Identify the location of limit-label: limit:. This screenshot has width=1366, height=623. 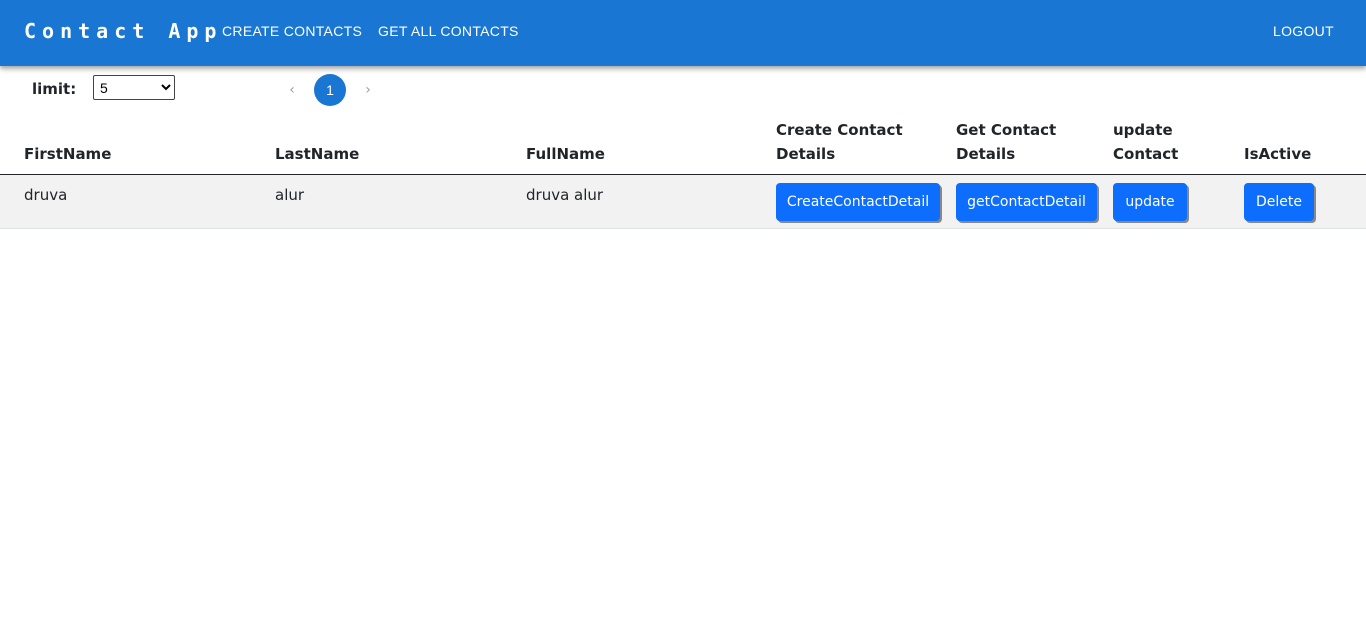
(54, 89).